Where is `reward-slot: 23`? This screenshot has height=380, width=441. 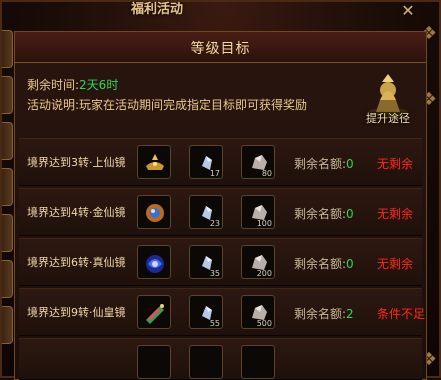 reward-slot: 23 is located at coordinates (206, 212).